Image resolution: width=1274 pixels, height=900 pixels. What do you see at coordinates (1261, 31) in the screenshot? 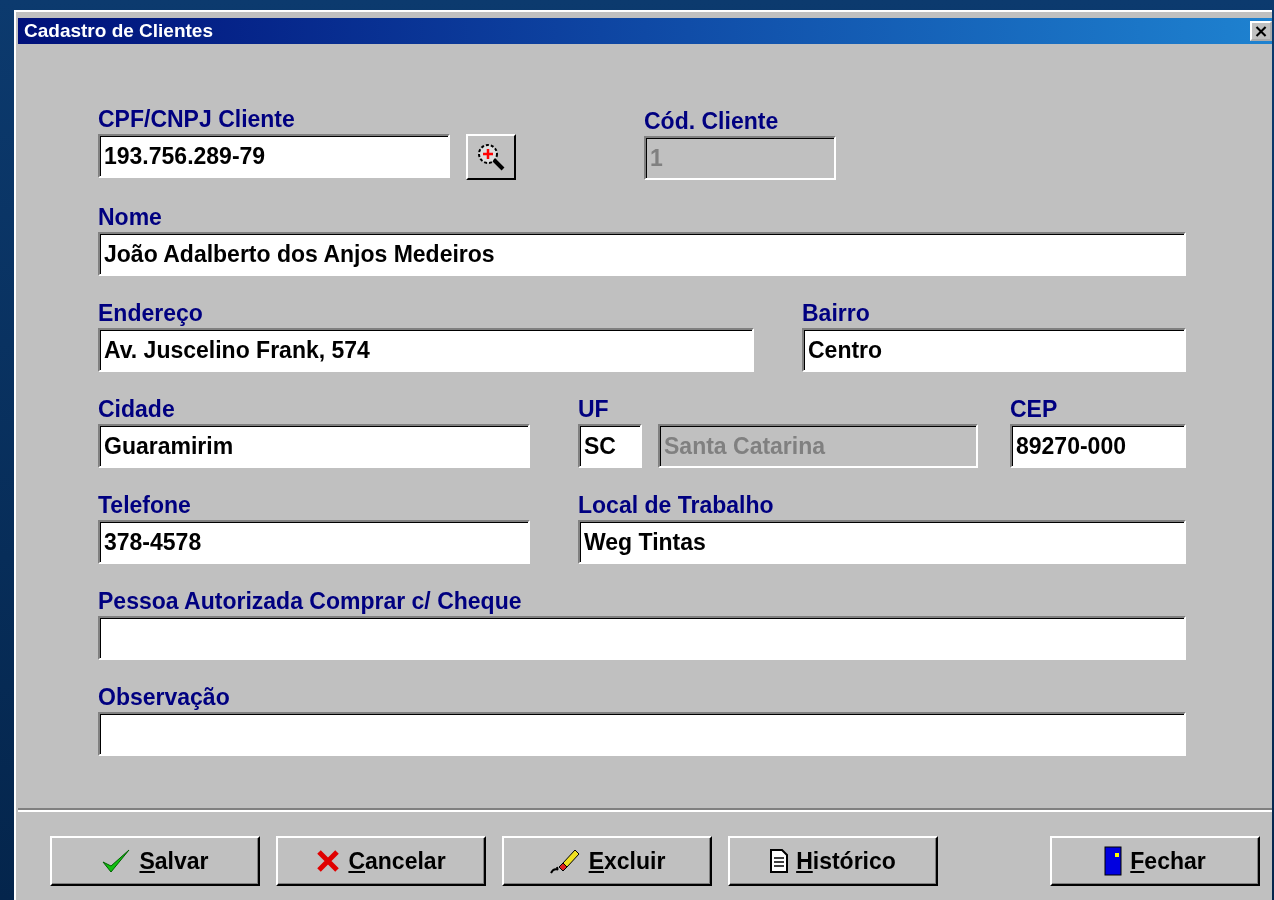
I see `close-button: ×` at bounding box center [1261, 31].